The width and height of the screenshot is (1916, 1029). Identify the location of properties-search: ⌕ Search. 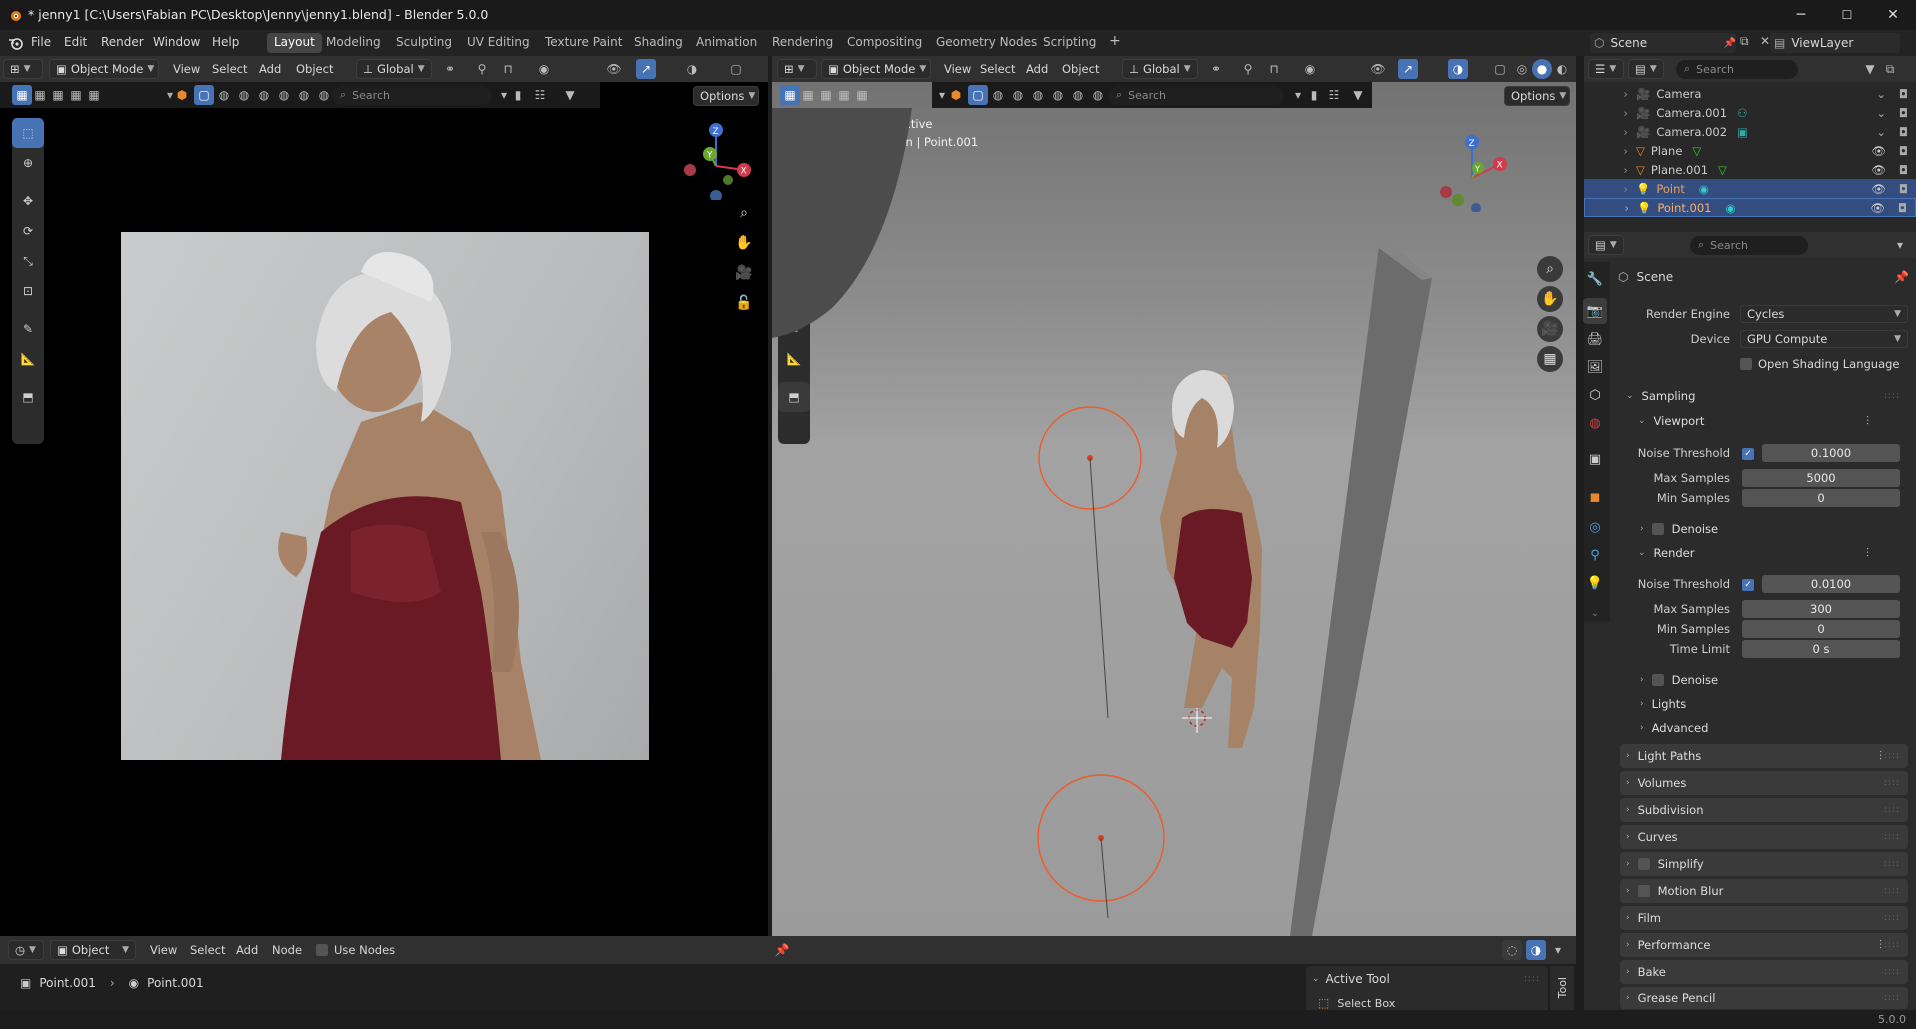
(1749, 245).